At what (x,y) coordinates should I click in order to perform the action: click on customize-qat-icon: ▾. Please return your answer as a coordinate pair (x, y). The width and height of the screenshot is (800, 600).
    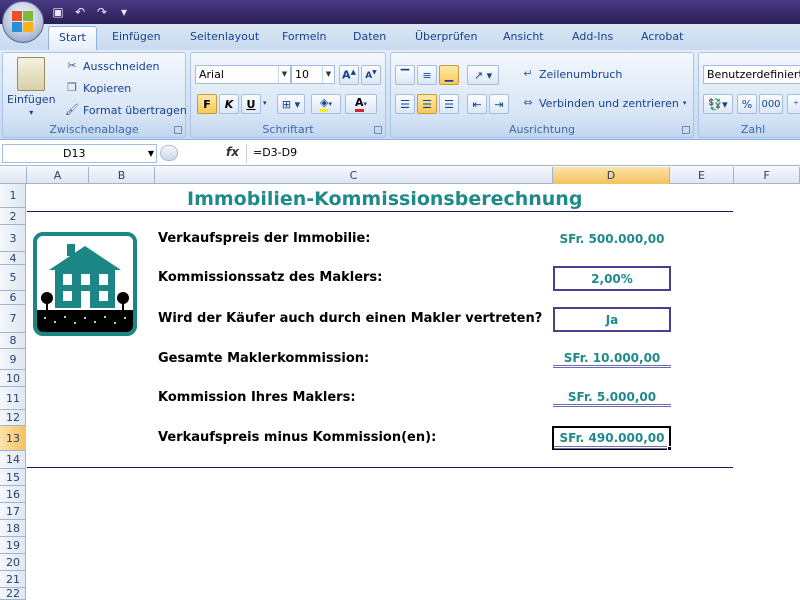
    Looking at the image, I should click on (124, 12).